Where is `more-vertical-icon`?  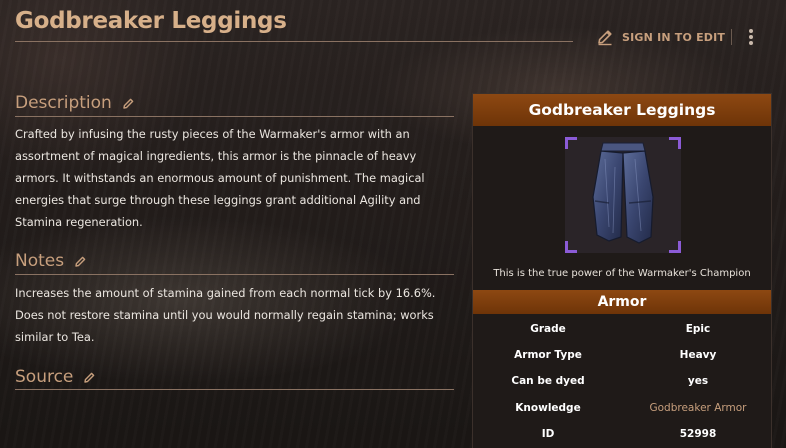
more-vertical-icon is located at coordinates (751, 31).